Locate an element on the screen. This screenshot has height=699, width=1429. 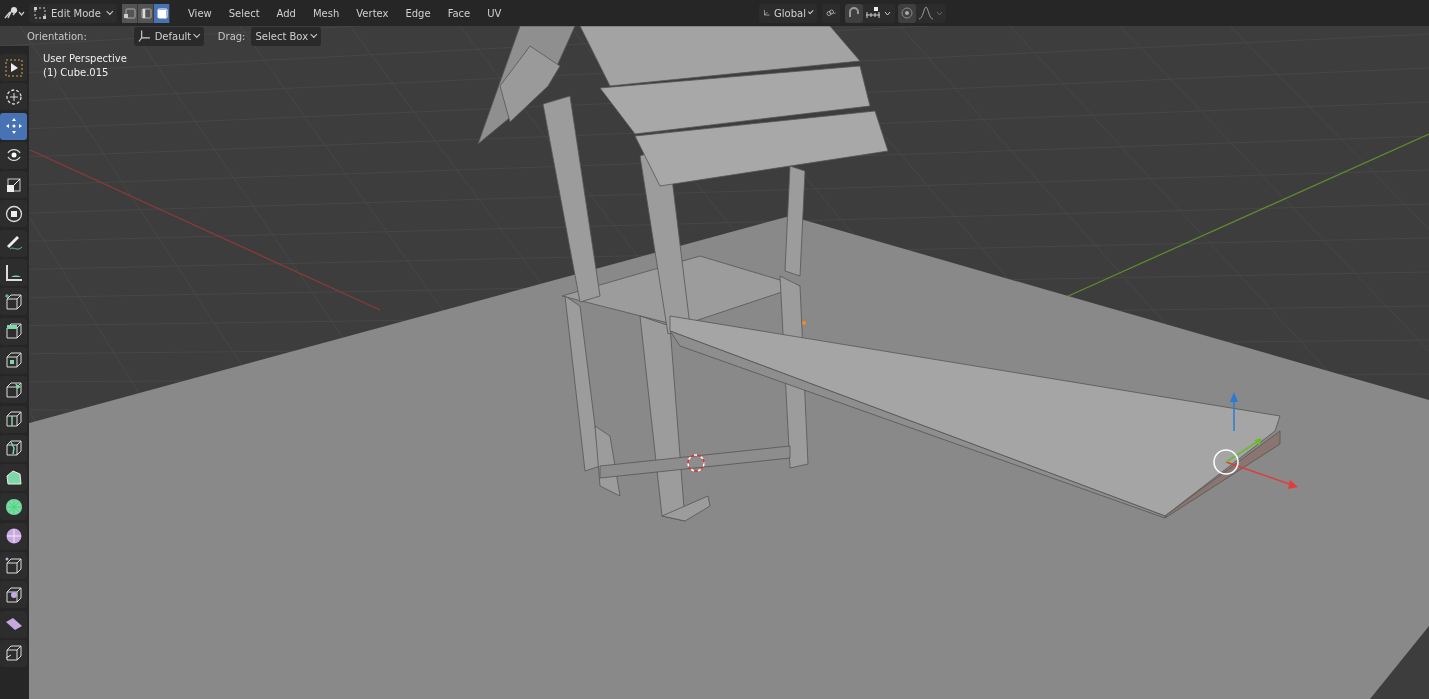
falloff-curve-icon is located at coordinates (931, 13).